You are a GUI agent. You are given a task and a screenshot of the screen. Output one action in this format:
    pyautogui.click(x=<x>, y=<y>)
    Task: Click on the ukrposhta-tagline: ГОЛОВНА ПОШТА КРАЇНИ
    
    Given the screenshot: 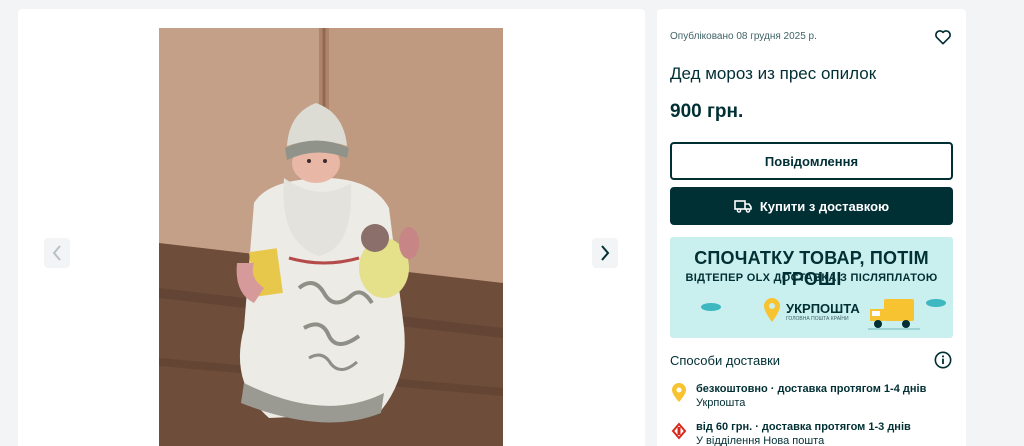 What is the action you would take?
    pyautogui.click(x=817, y=319)
    